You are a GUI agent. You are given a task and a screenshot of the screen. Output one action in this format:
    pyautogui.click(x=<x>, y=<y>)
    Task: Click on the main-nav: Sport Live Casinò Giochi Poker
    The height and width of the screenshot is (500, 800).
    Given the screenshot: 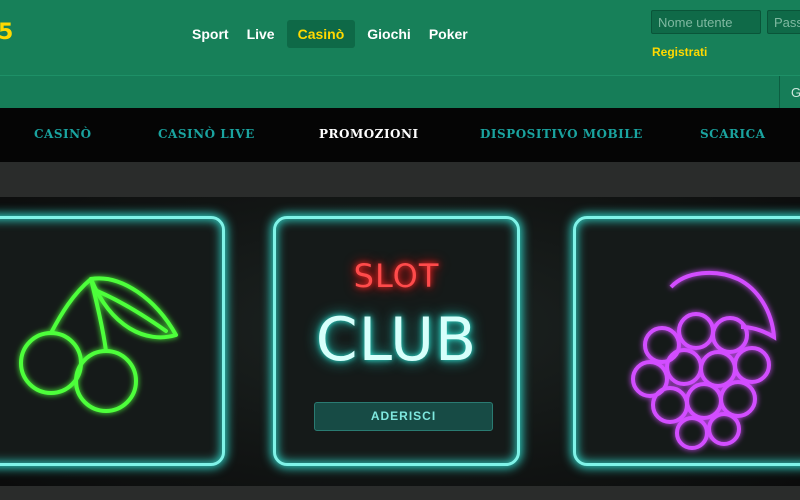 What is the action you would take?
    pyautogui.click(x=330, y=34)
    